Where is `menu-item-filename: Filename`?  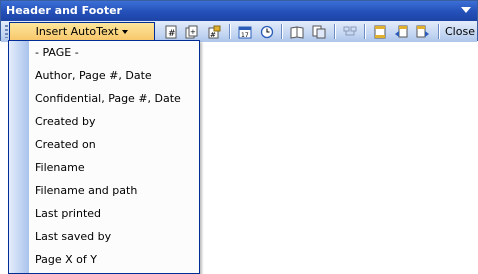
menu-item-filename: Filename is located at coordinates (104, 167).